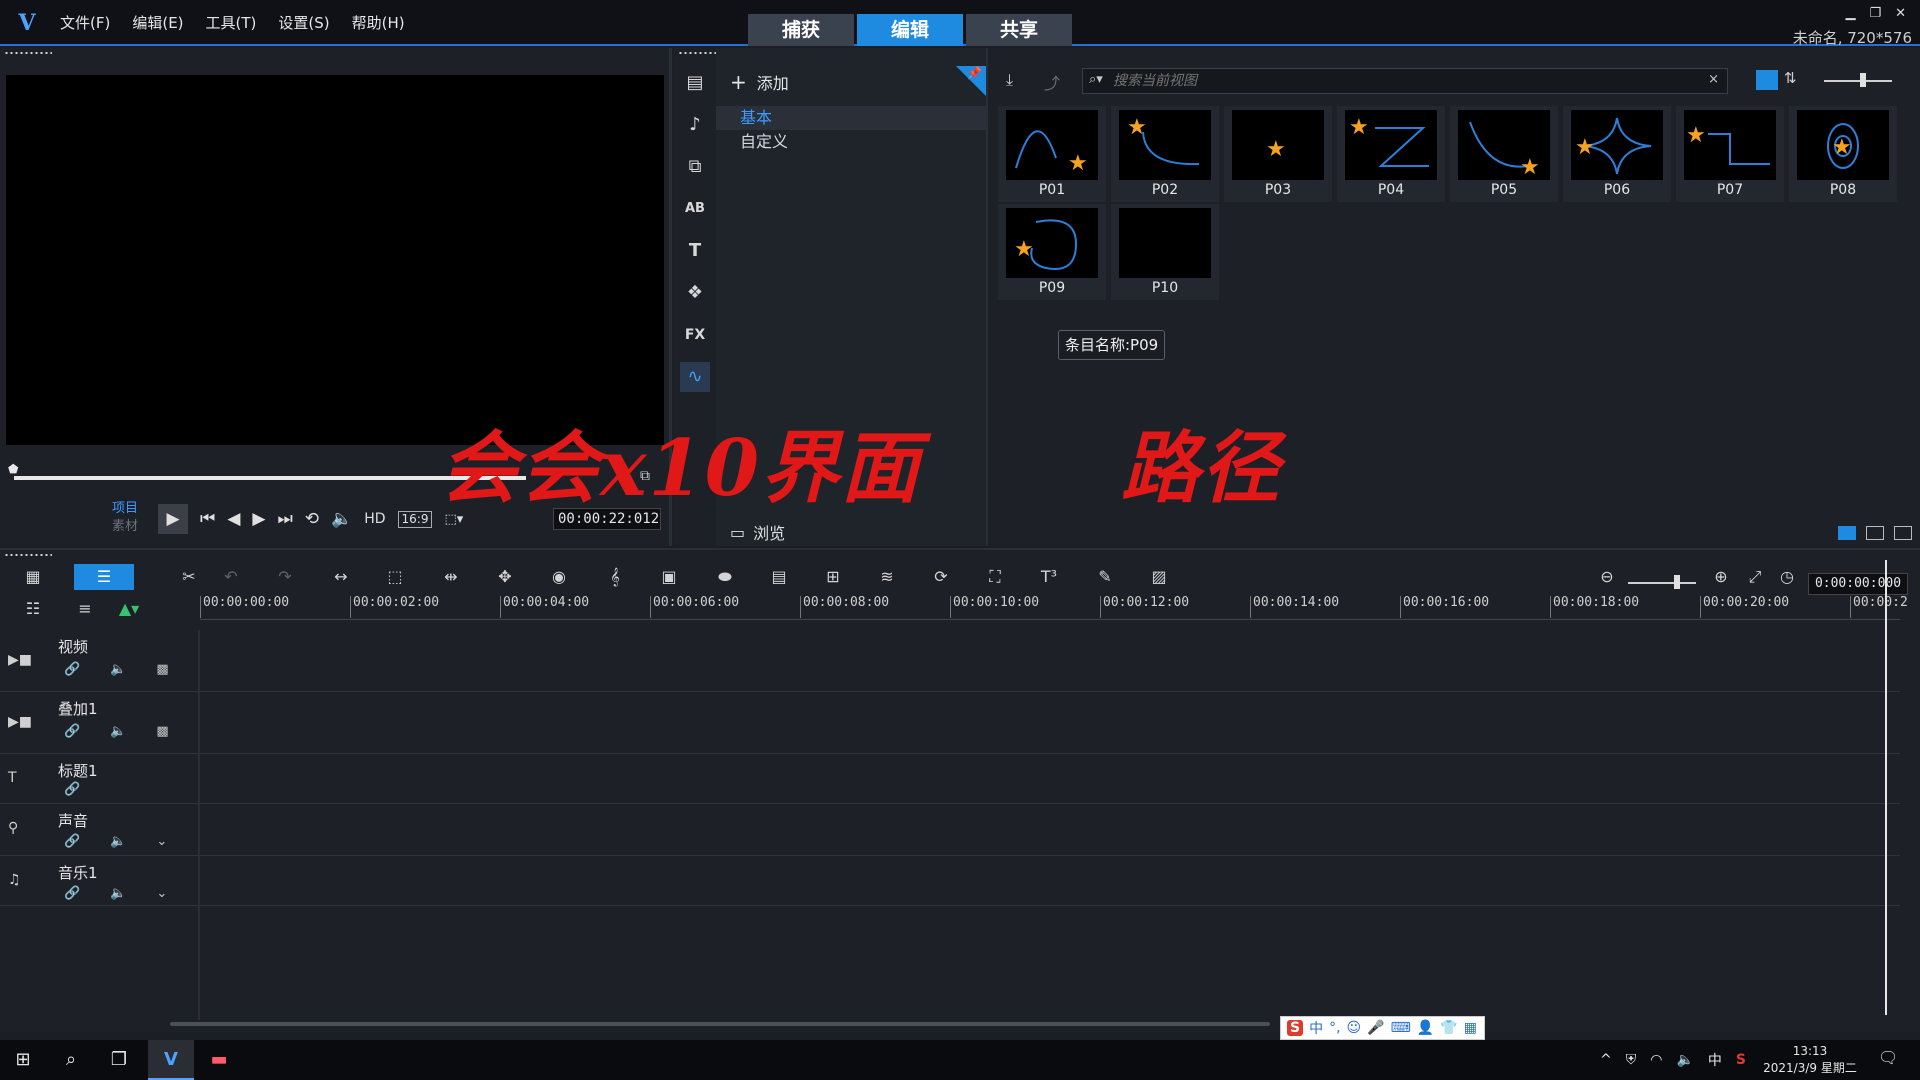  I want to click on media-icon: ▤, so click(695, 83).